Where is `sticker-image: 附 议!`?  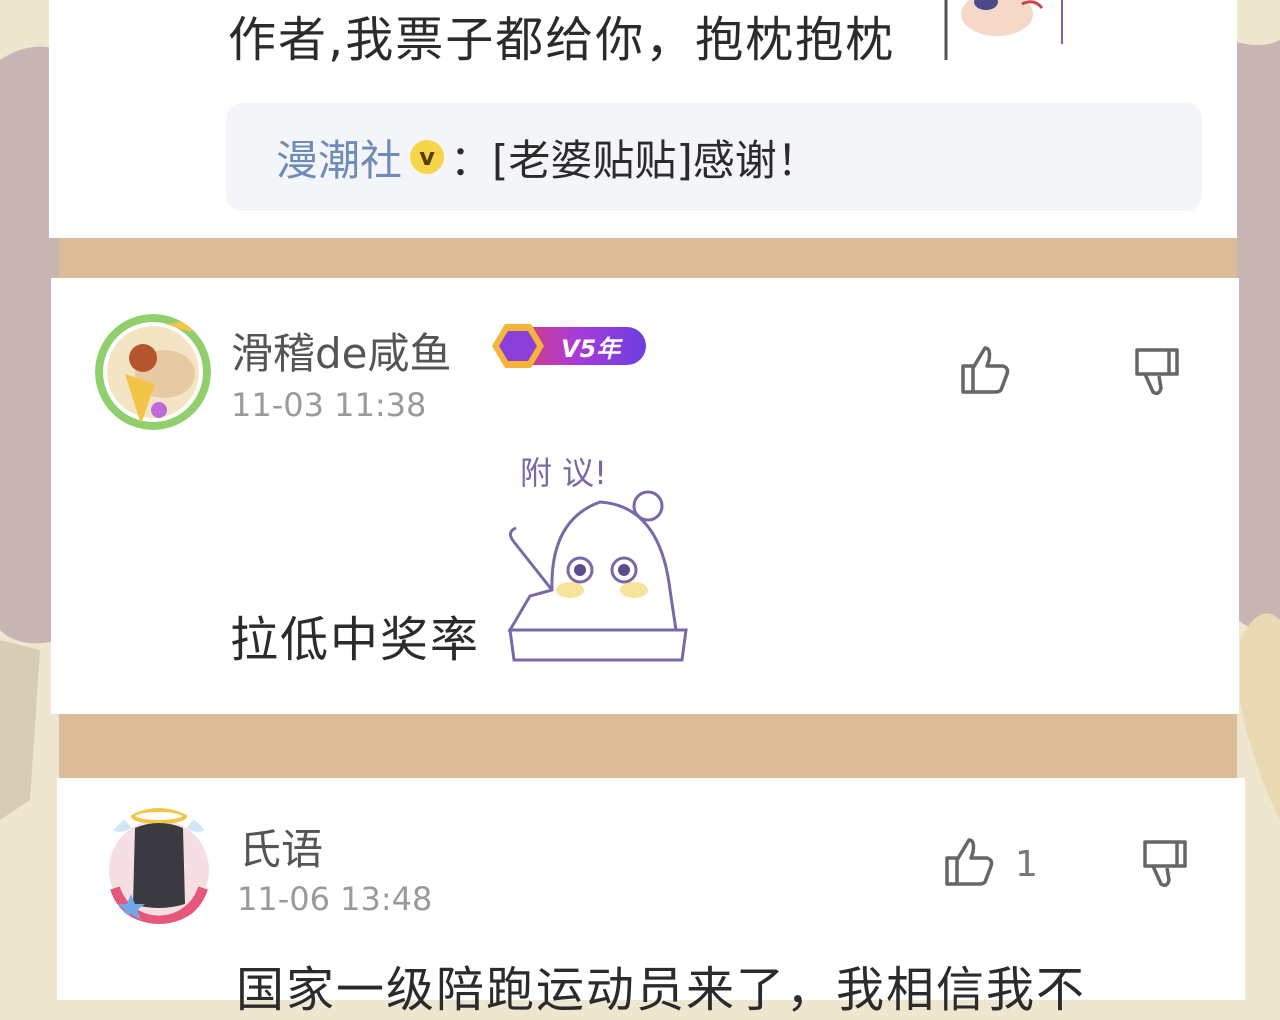
sticker-image: 附 议! is located at coordinates (597, 558).